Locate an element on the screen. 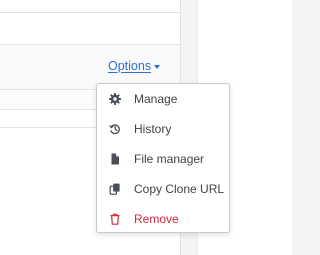 Image resolution: width=320 pixels, height=255 pixels. gear-icon is located at coordinates (115, 99).